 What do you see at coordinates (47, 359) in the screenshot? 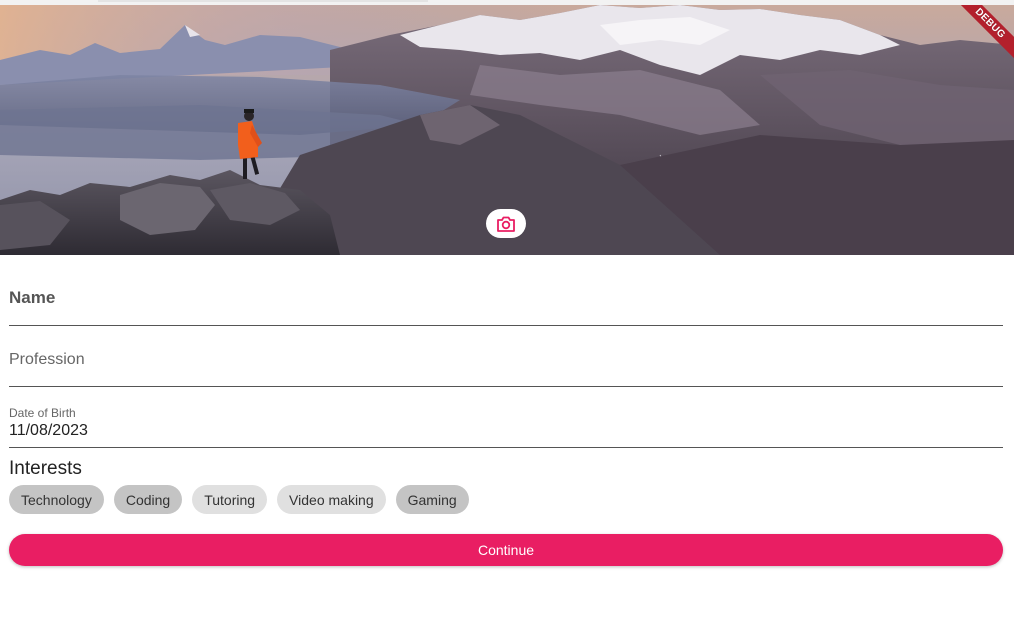
I see `profession-label: Profession` at bounding box center [47, 359].